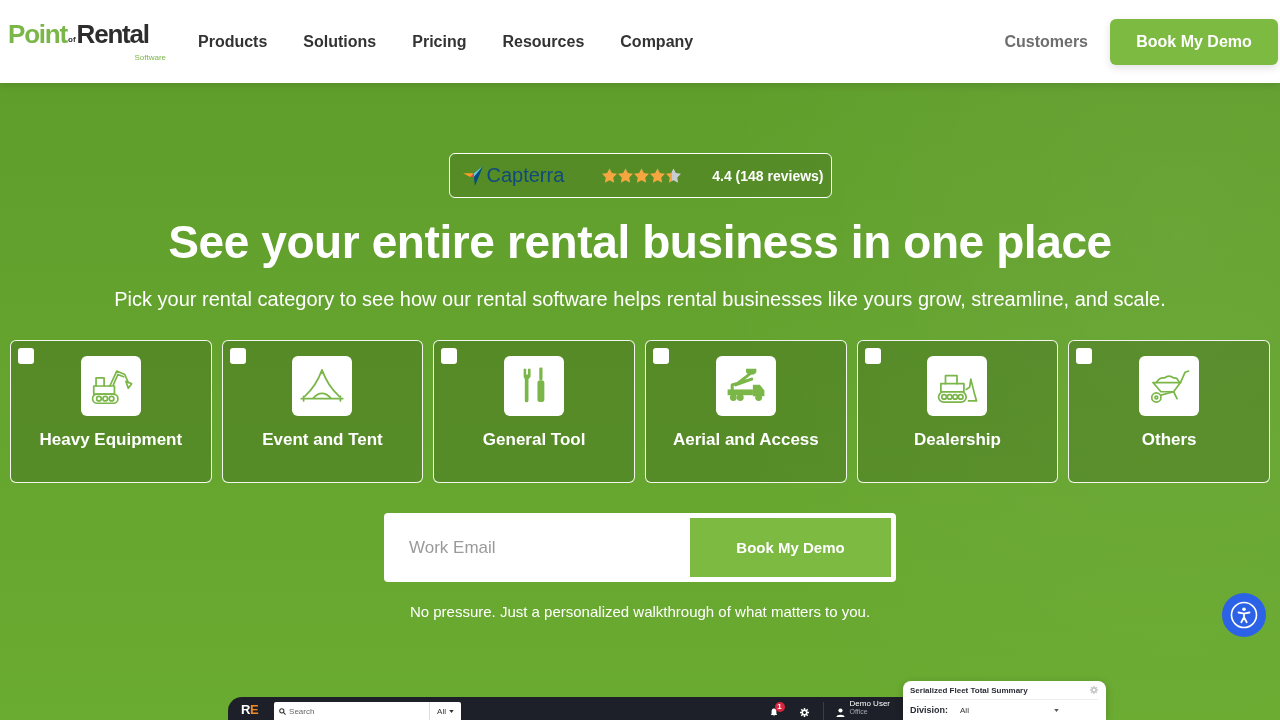 This screenshot has width=1280, height=720. Describe the element at coordinates (543, 41) in the screenshot. I see `nav-link: Resources` at that location.